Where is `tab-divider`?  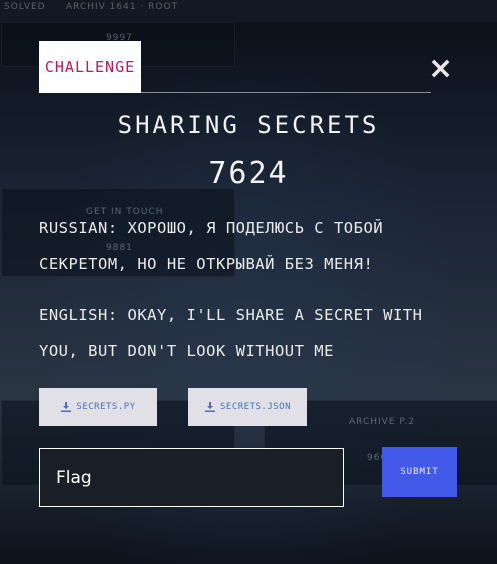 tab-divider is located at coordinates (286, 92).